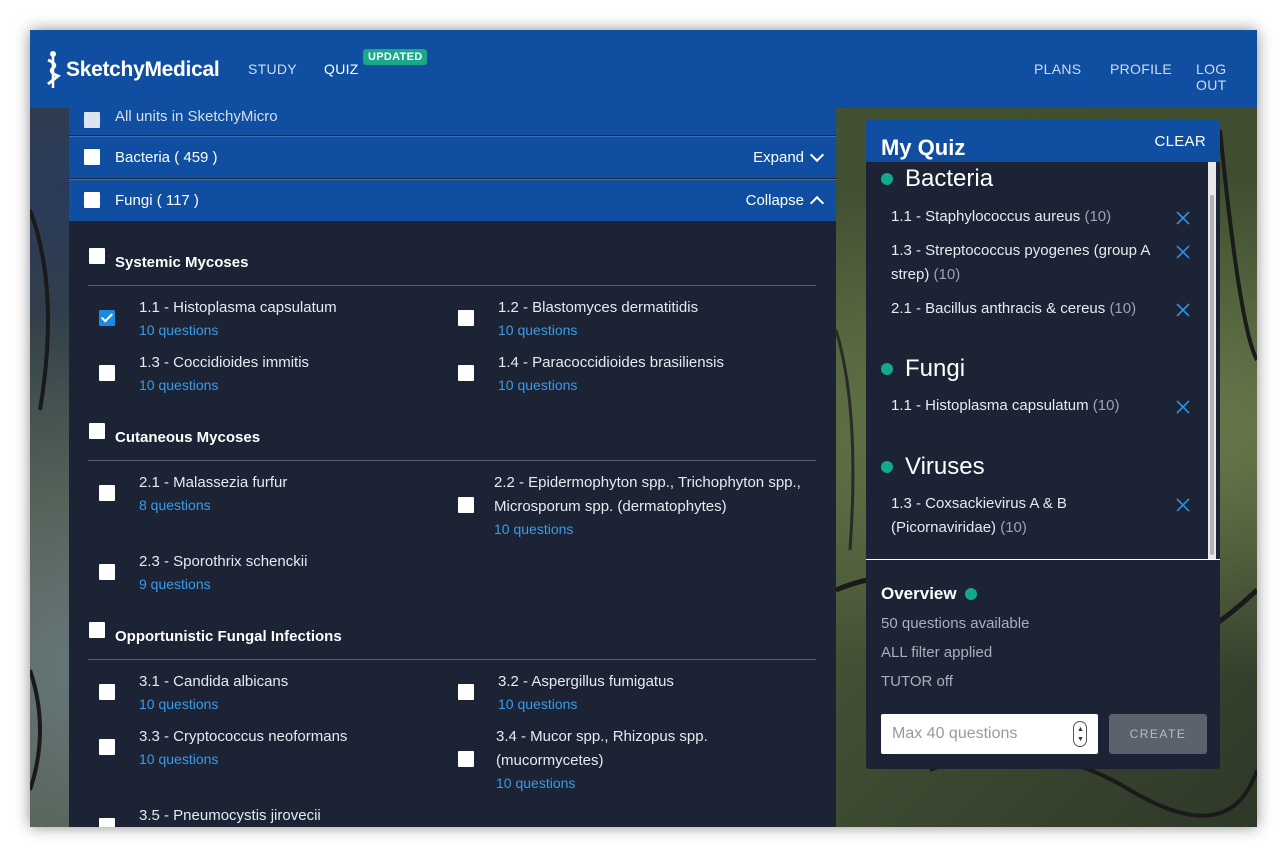 The height and width of the screenshot is (857, 1287). I want to click on topic-item: 3.2 - Aspergillus fumigatus 10 questions, so click(586, 692).